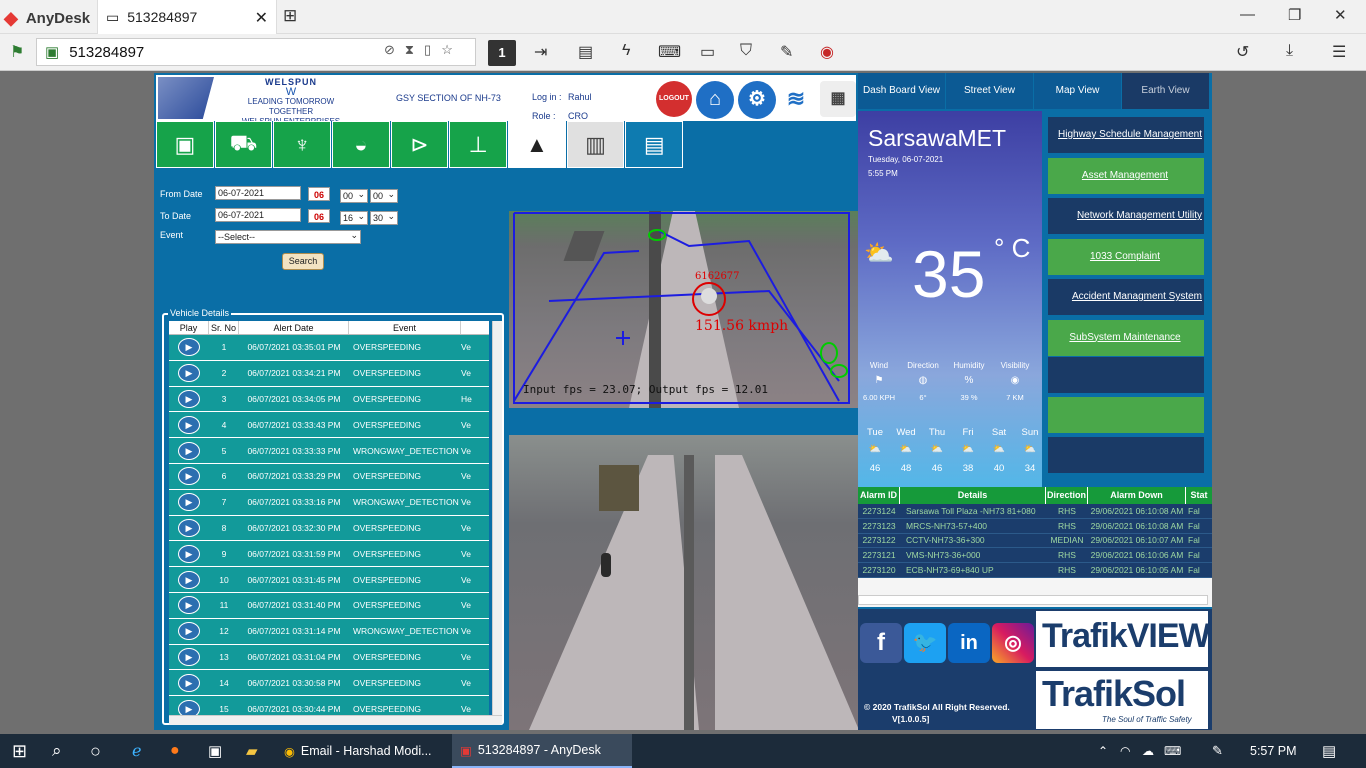 The image size is (1366, 768). I want to click on session-tab: ▭ 513284897 ✕, so click(187, 17).